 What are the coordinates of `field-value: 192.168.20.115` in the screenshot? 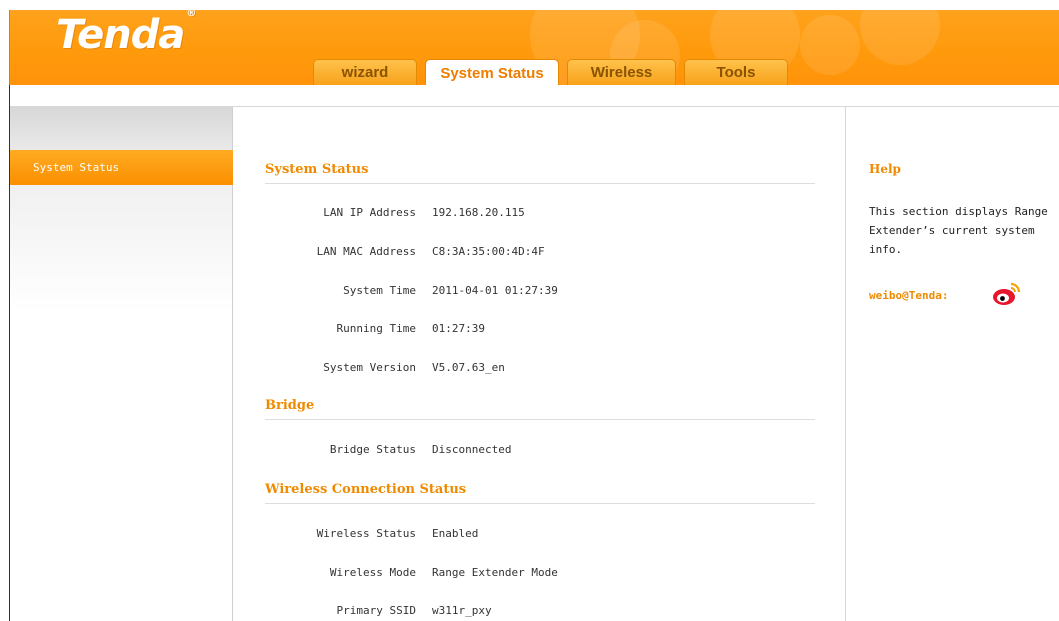 It's located at (478, 212).